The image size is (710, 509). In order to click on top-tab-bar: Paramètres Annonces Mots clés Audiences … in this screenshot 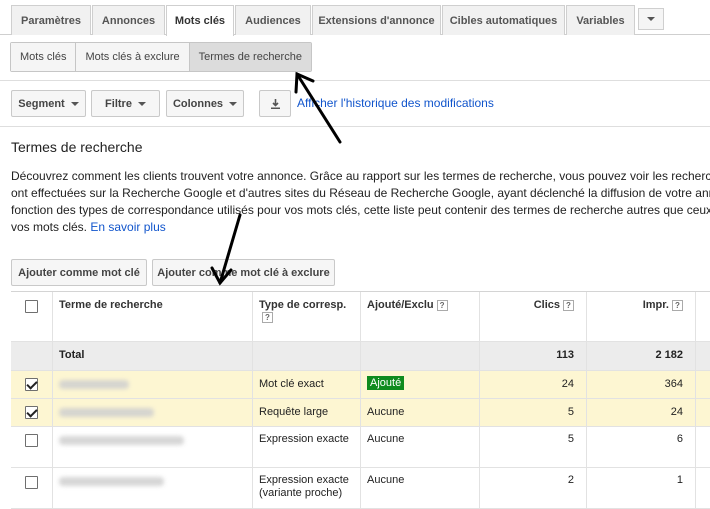, I will do `click(355, 18)`.